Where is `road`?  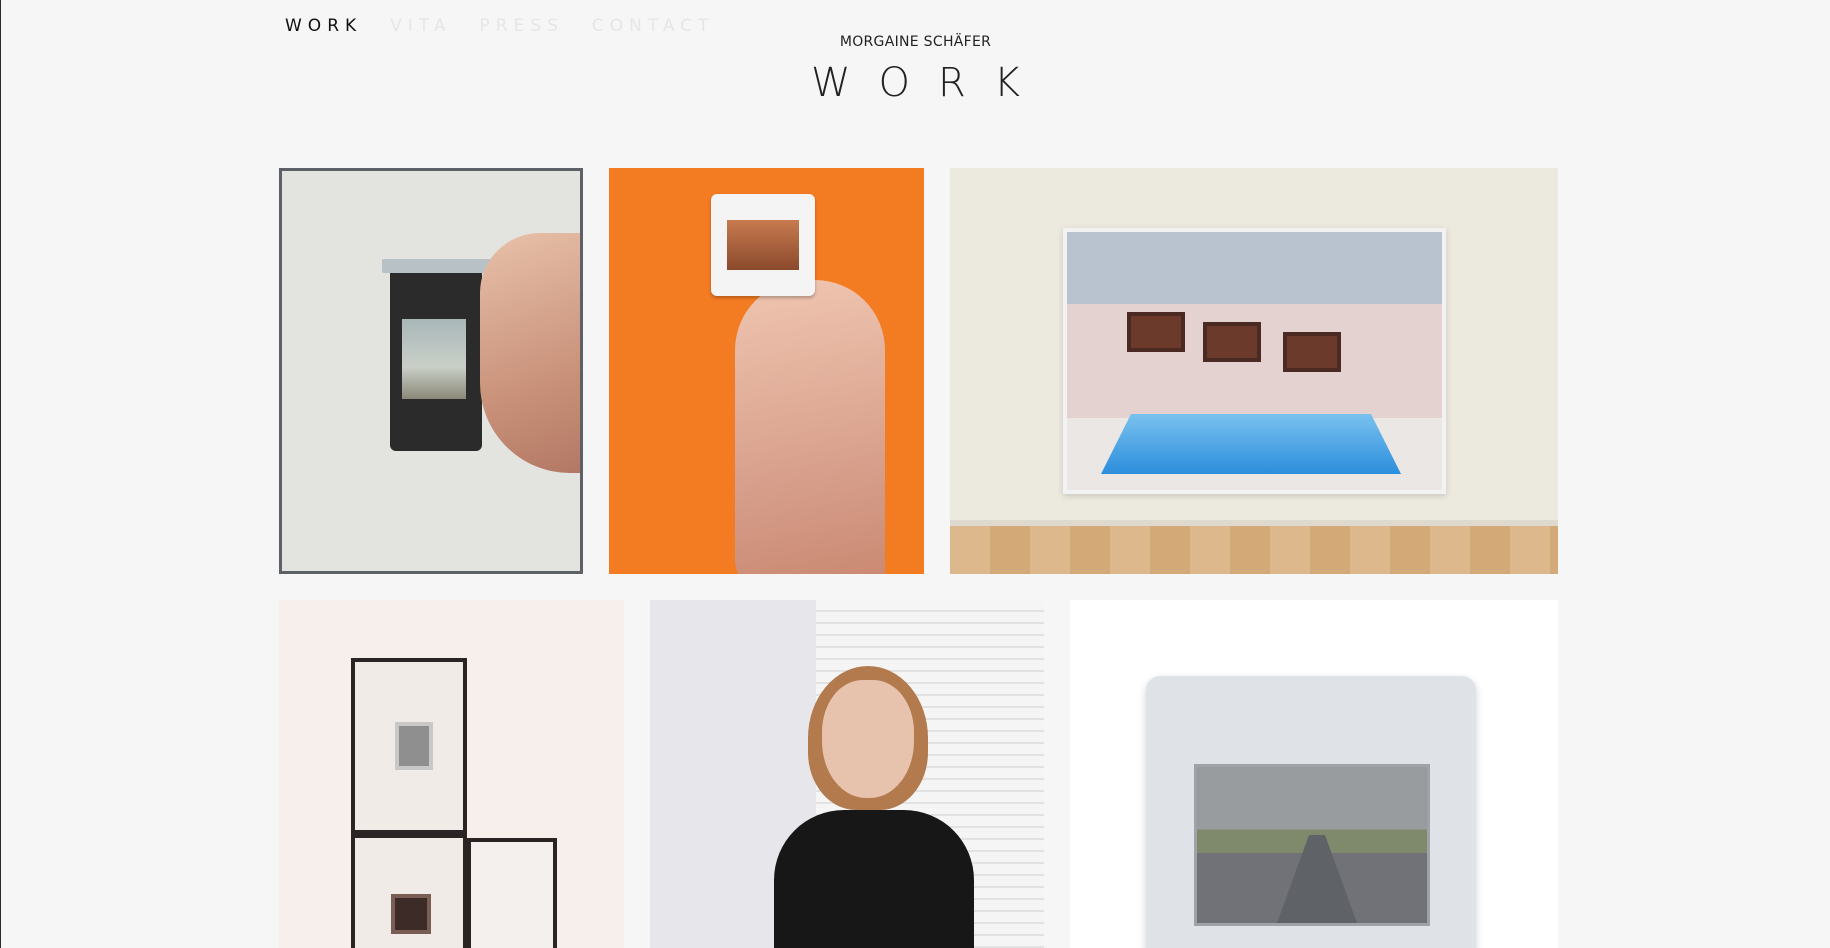
road is located at coordinates (1317, 879).